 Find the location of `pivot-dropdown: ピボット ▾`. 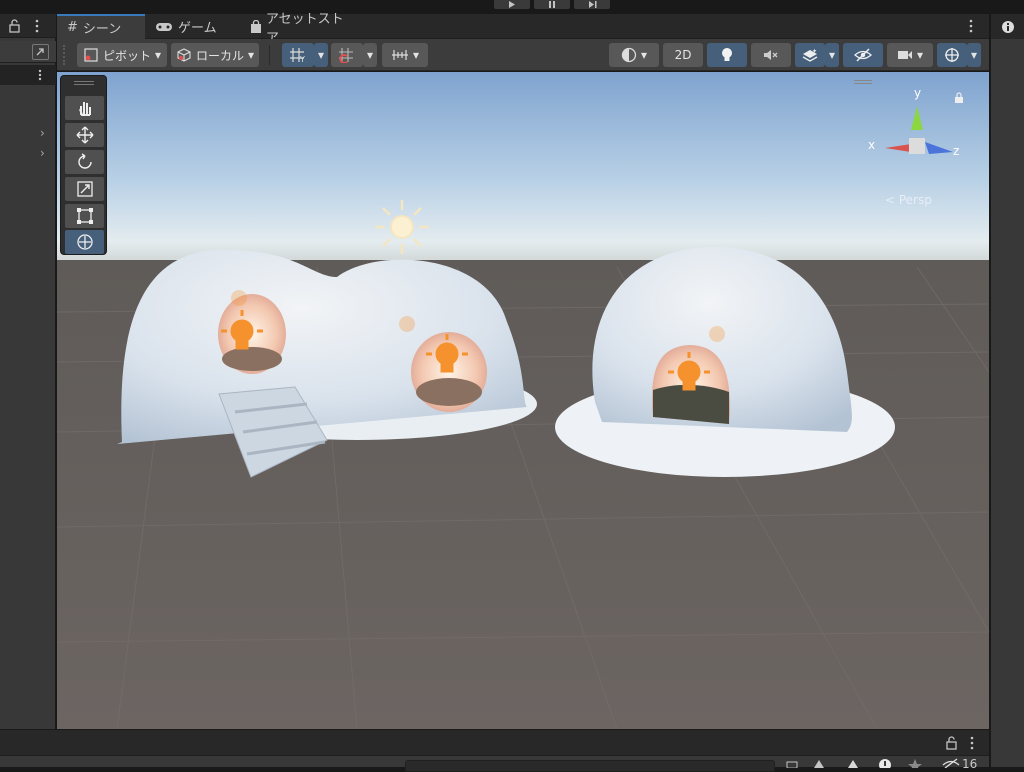

pivot-dropdown: ピボット ▾ is located at coordinates (122, 55).